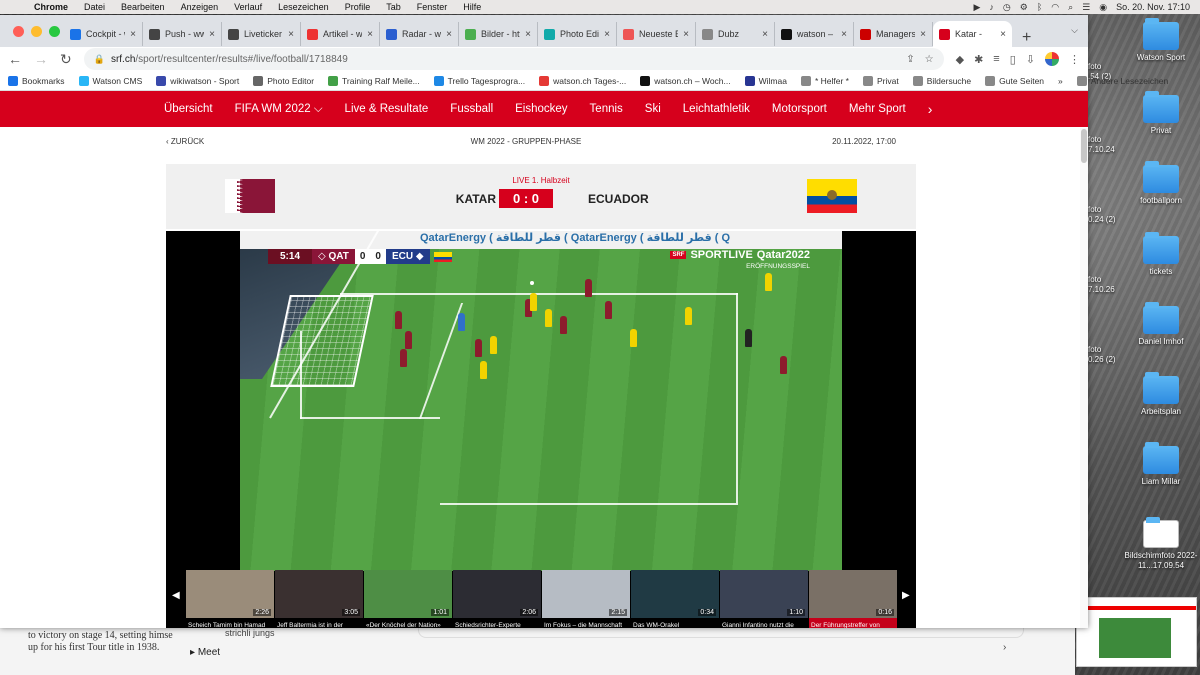 This screenshot has height=675, width=1200. I want to click on srf-nav-item: Leichtathletik, so click(716, 109).